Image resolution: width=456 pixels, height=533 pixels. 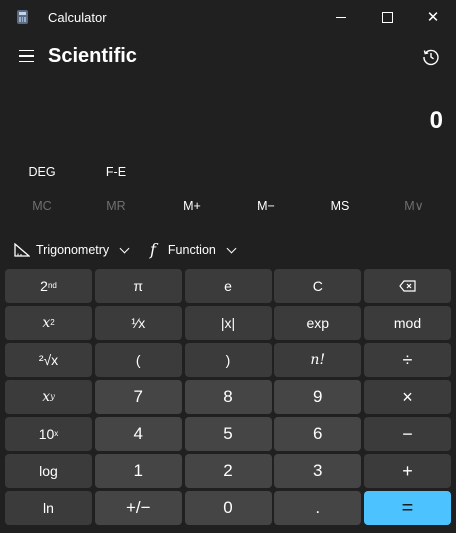 I want to click on digit-7-button: 7, so click(x=138, y=397).